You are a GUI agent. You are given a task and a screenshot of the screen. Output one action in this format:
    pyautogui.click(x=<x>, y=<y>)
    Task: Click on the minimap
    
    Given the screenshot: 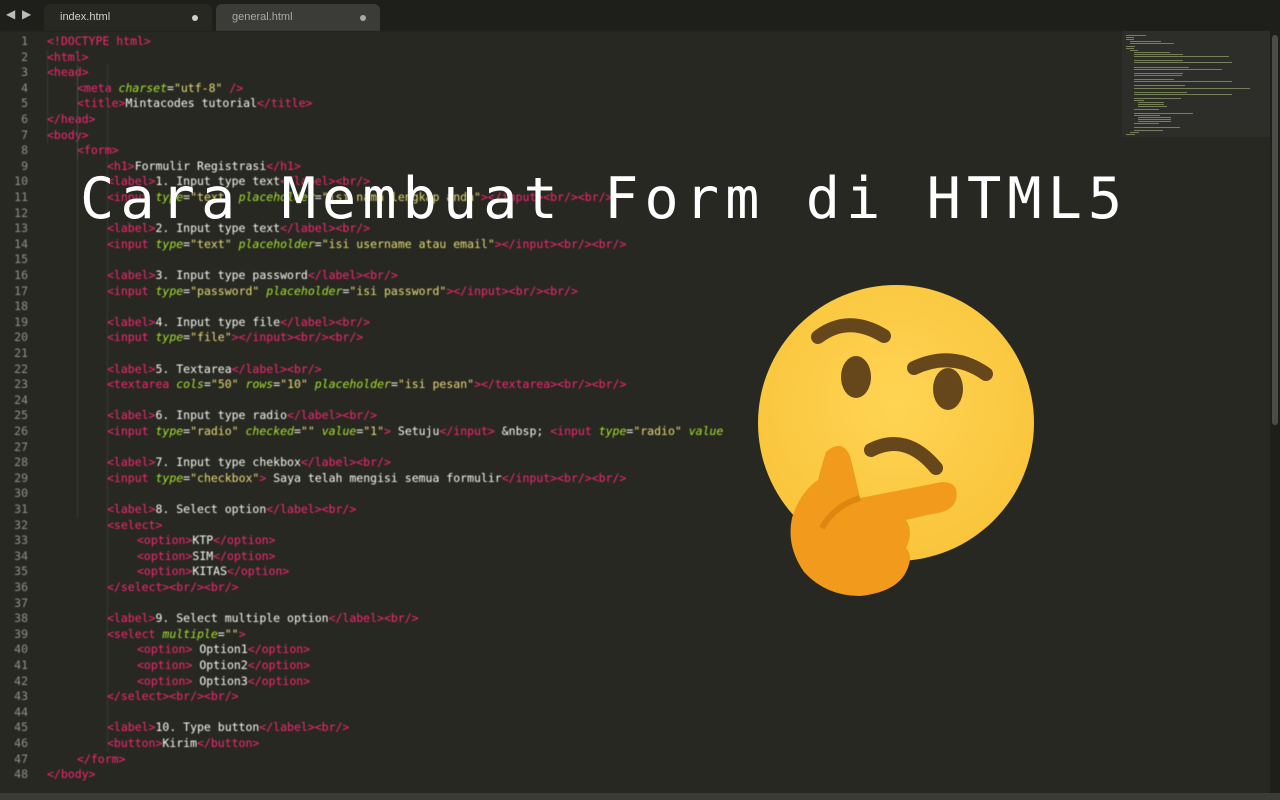 What is the action you would take?
    pyautogui.click(x=1196, y=84)
    